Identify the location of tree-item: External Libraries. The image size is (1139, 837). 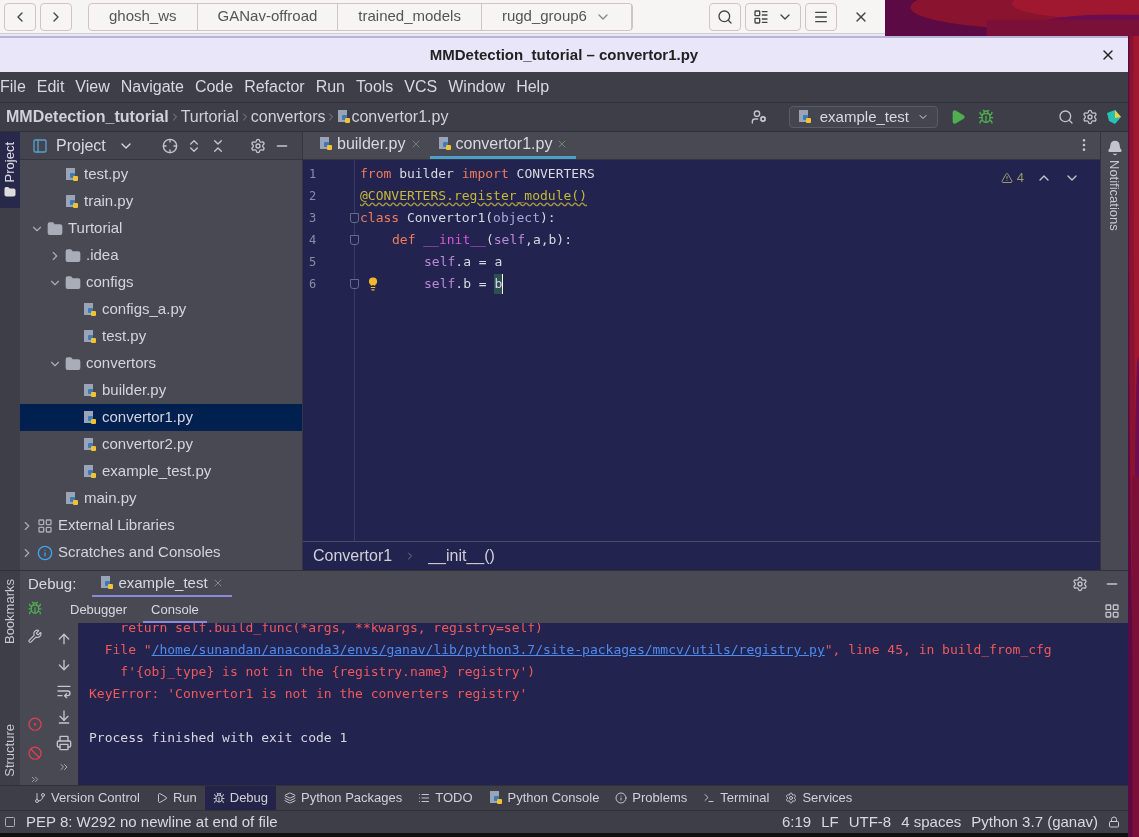
(161, 525).